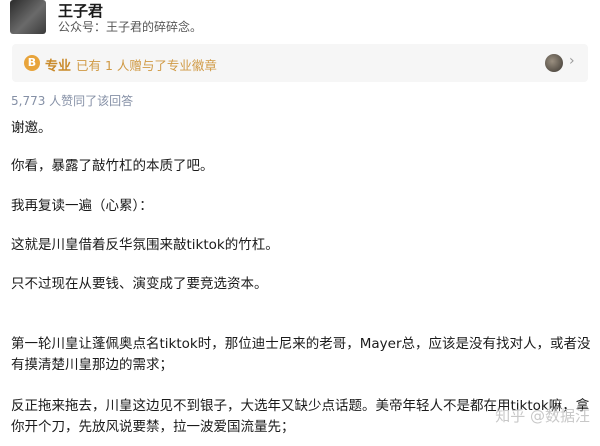 The image size is (600, 446). Describe the element at coordinates (300, 20) in the screenshot. I see `author-row: 王子君 公众号：王子君的碎碎念。` at that location.